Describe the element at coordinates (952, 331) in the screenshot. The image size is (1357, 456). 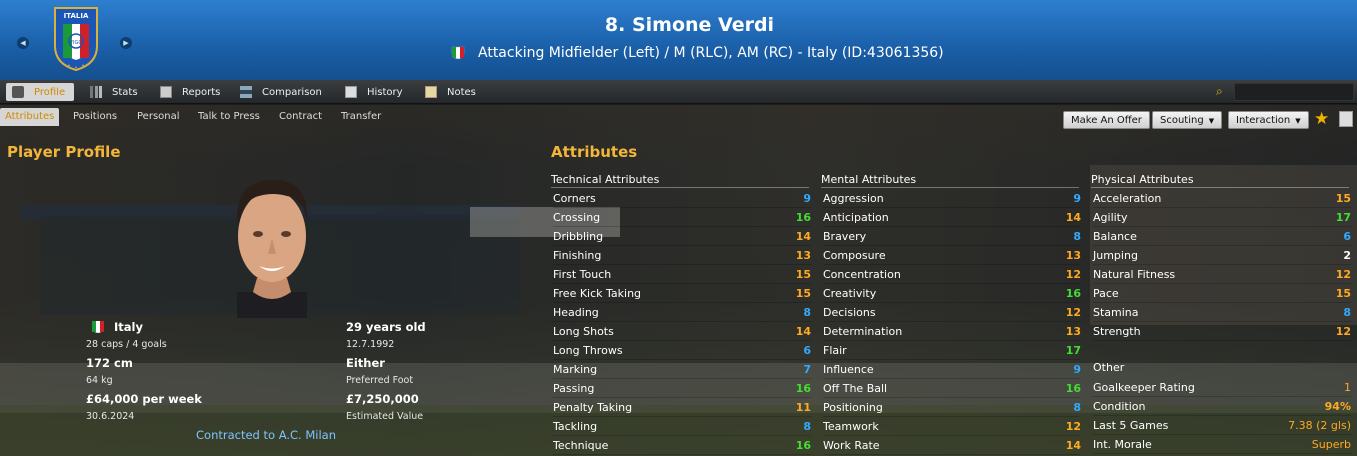
I see `attribute-row: Determination 13` at that location.